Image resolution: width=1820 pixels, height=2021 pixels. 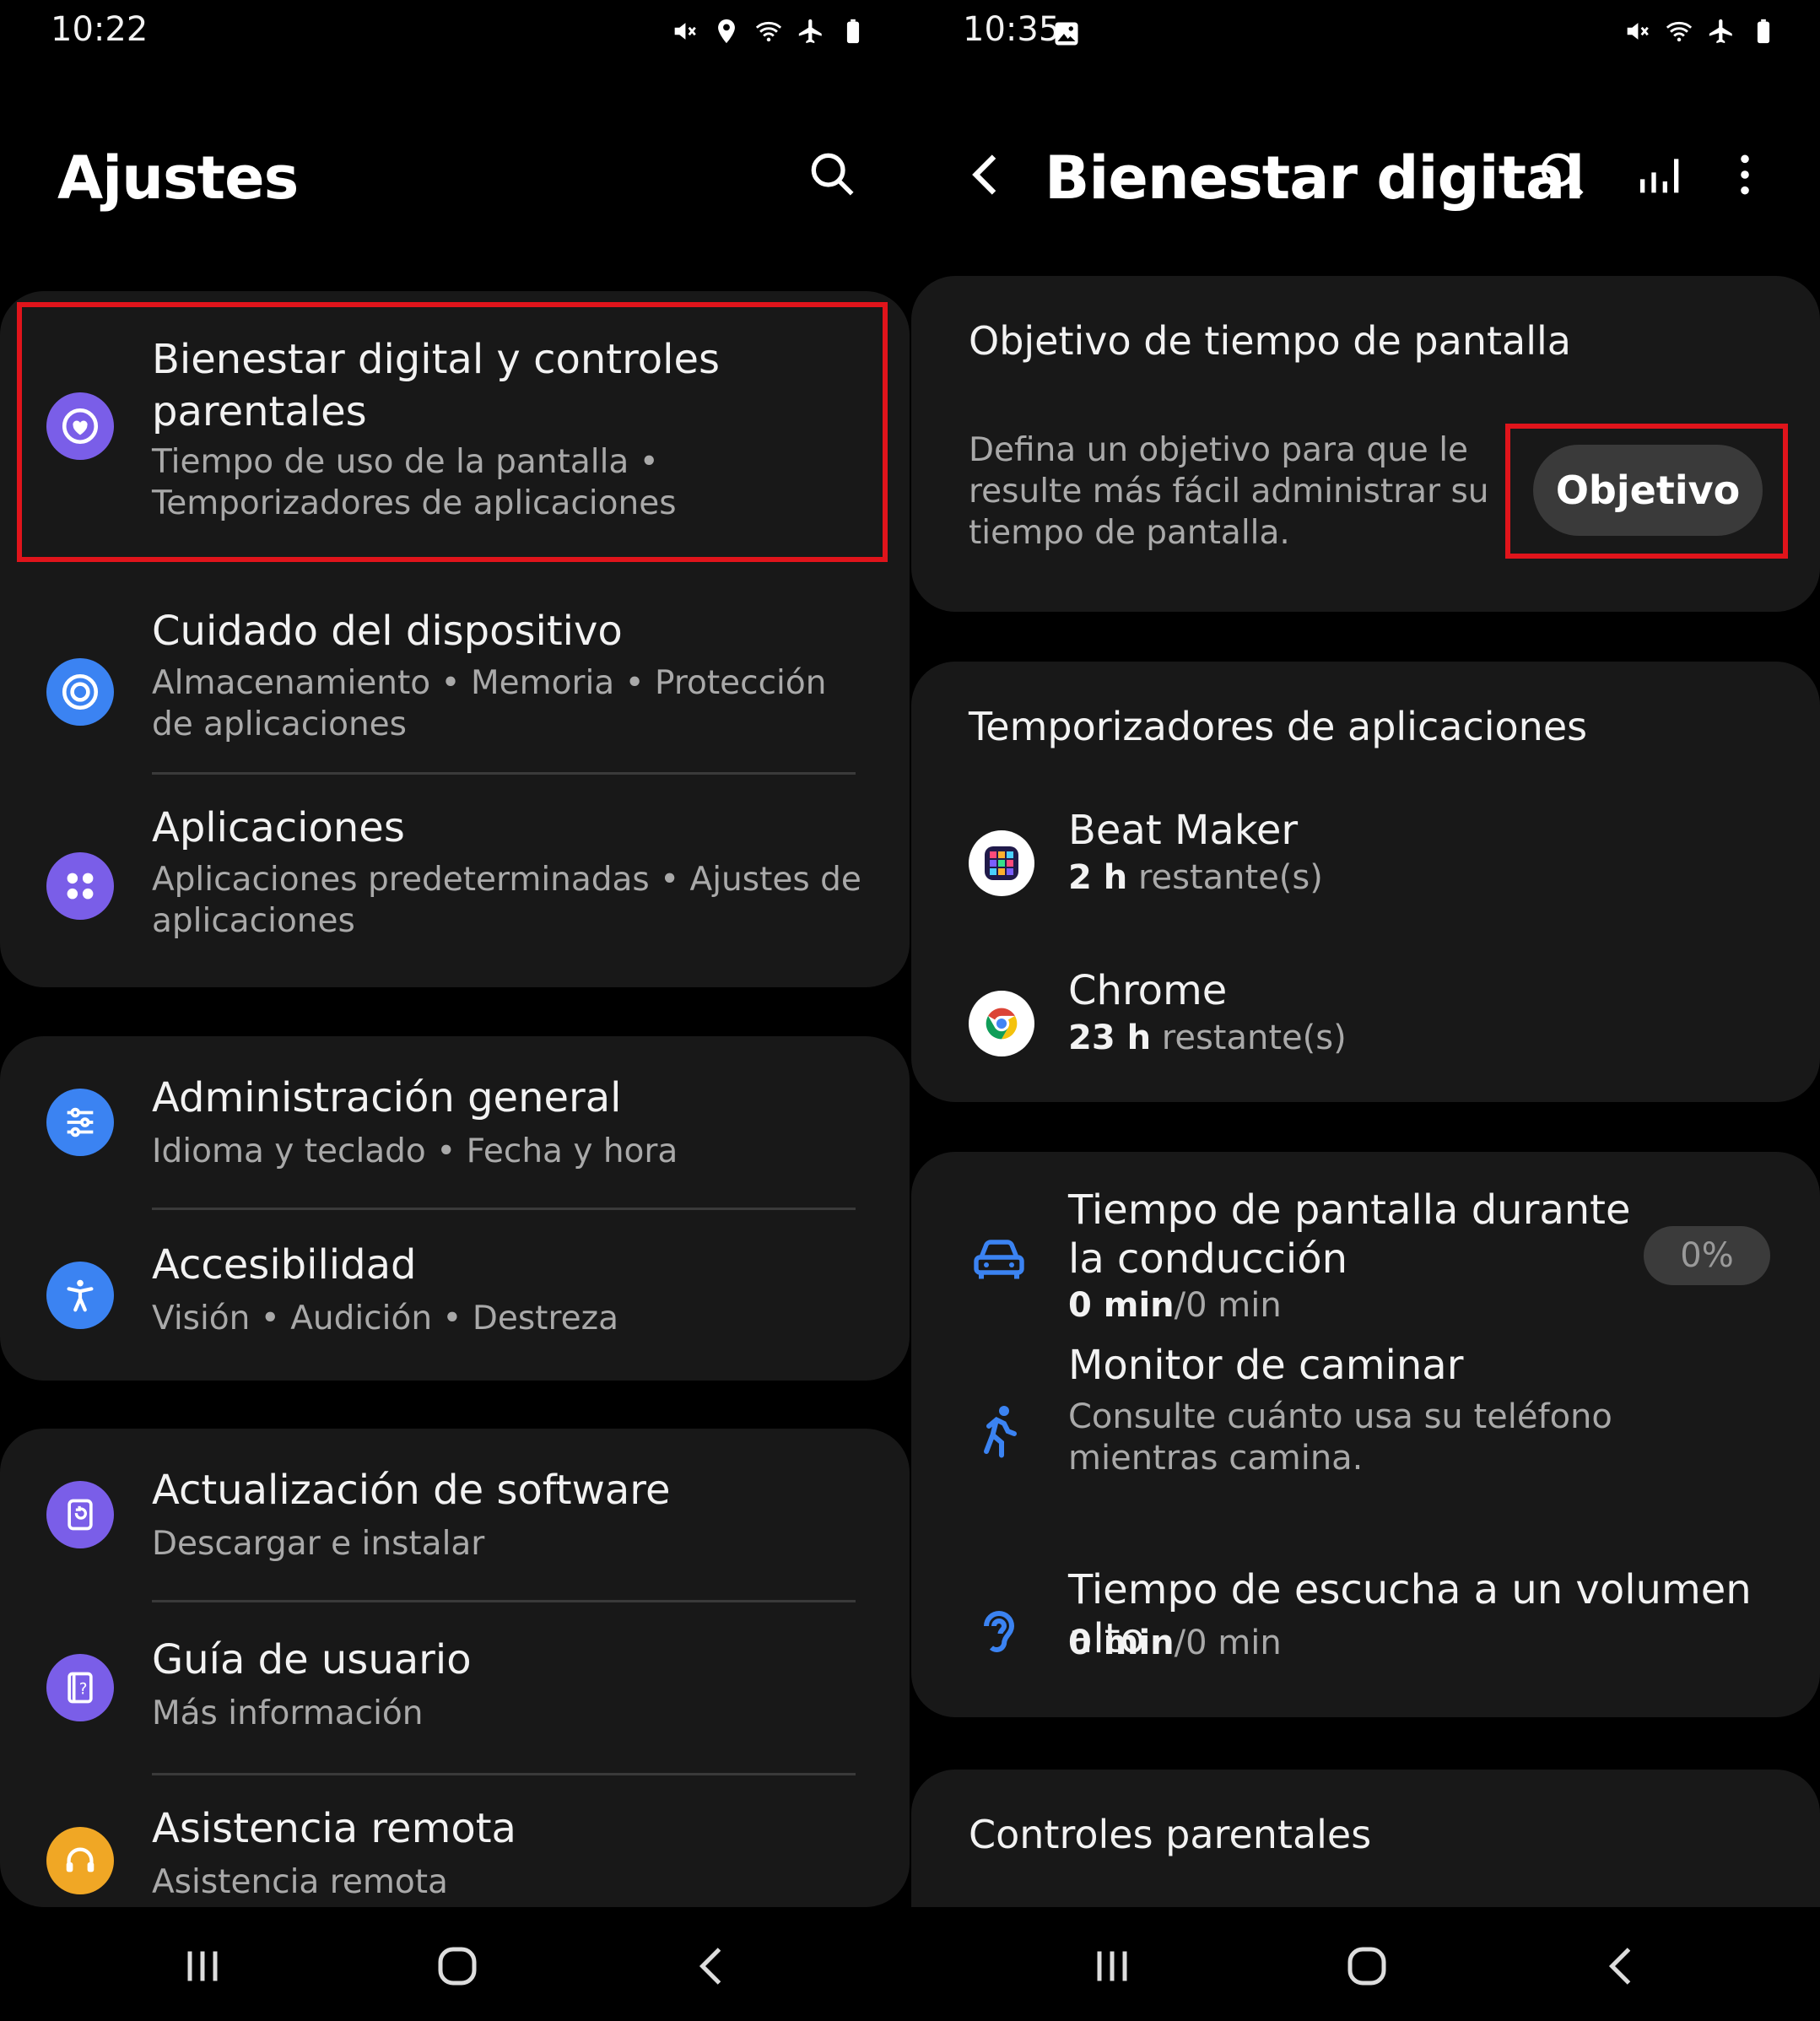 I want to click on item-subtitle: Visión • Audición • Destreza, so click(x=385, y=1318).